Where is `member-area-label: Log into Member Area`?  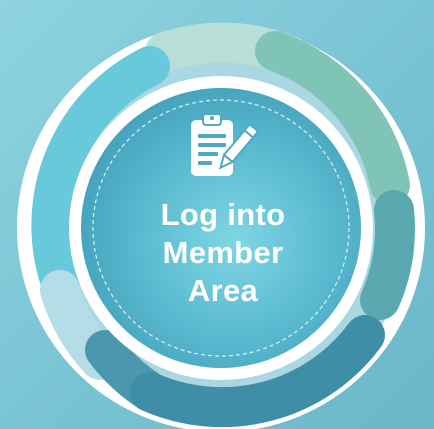 member-area-label: Log into Member Area is located at coordinates (223, 253).